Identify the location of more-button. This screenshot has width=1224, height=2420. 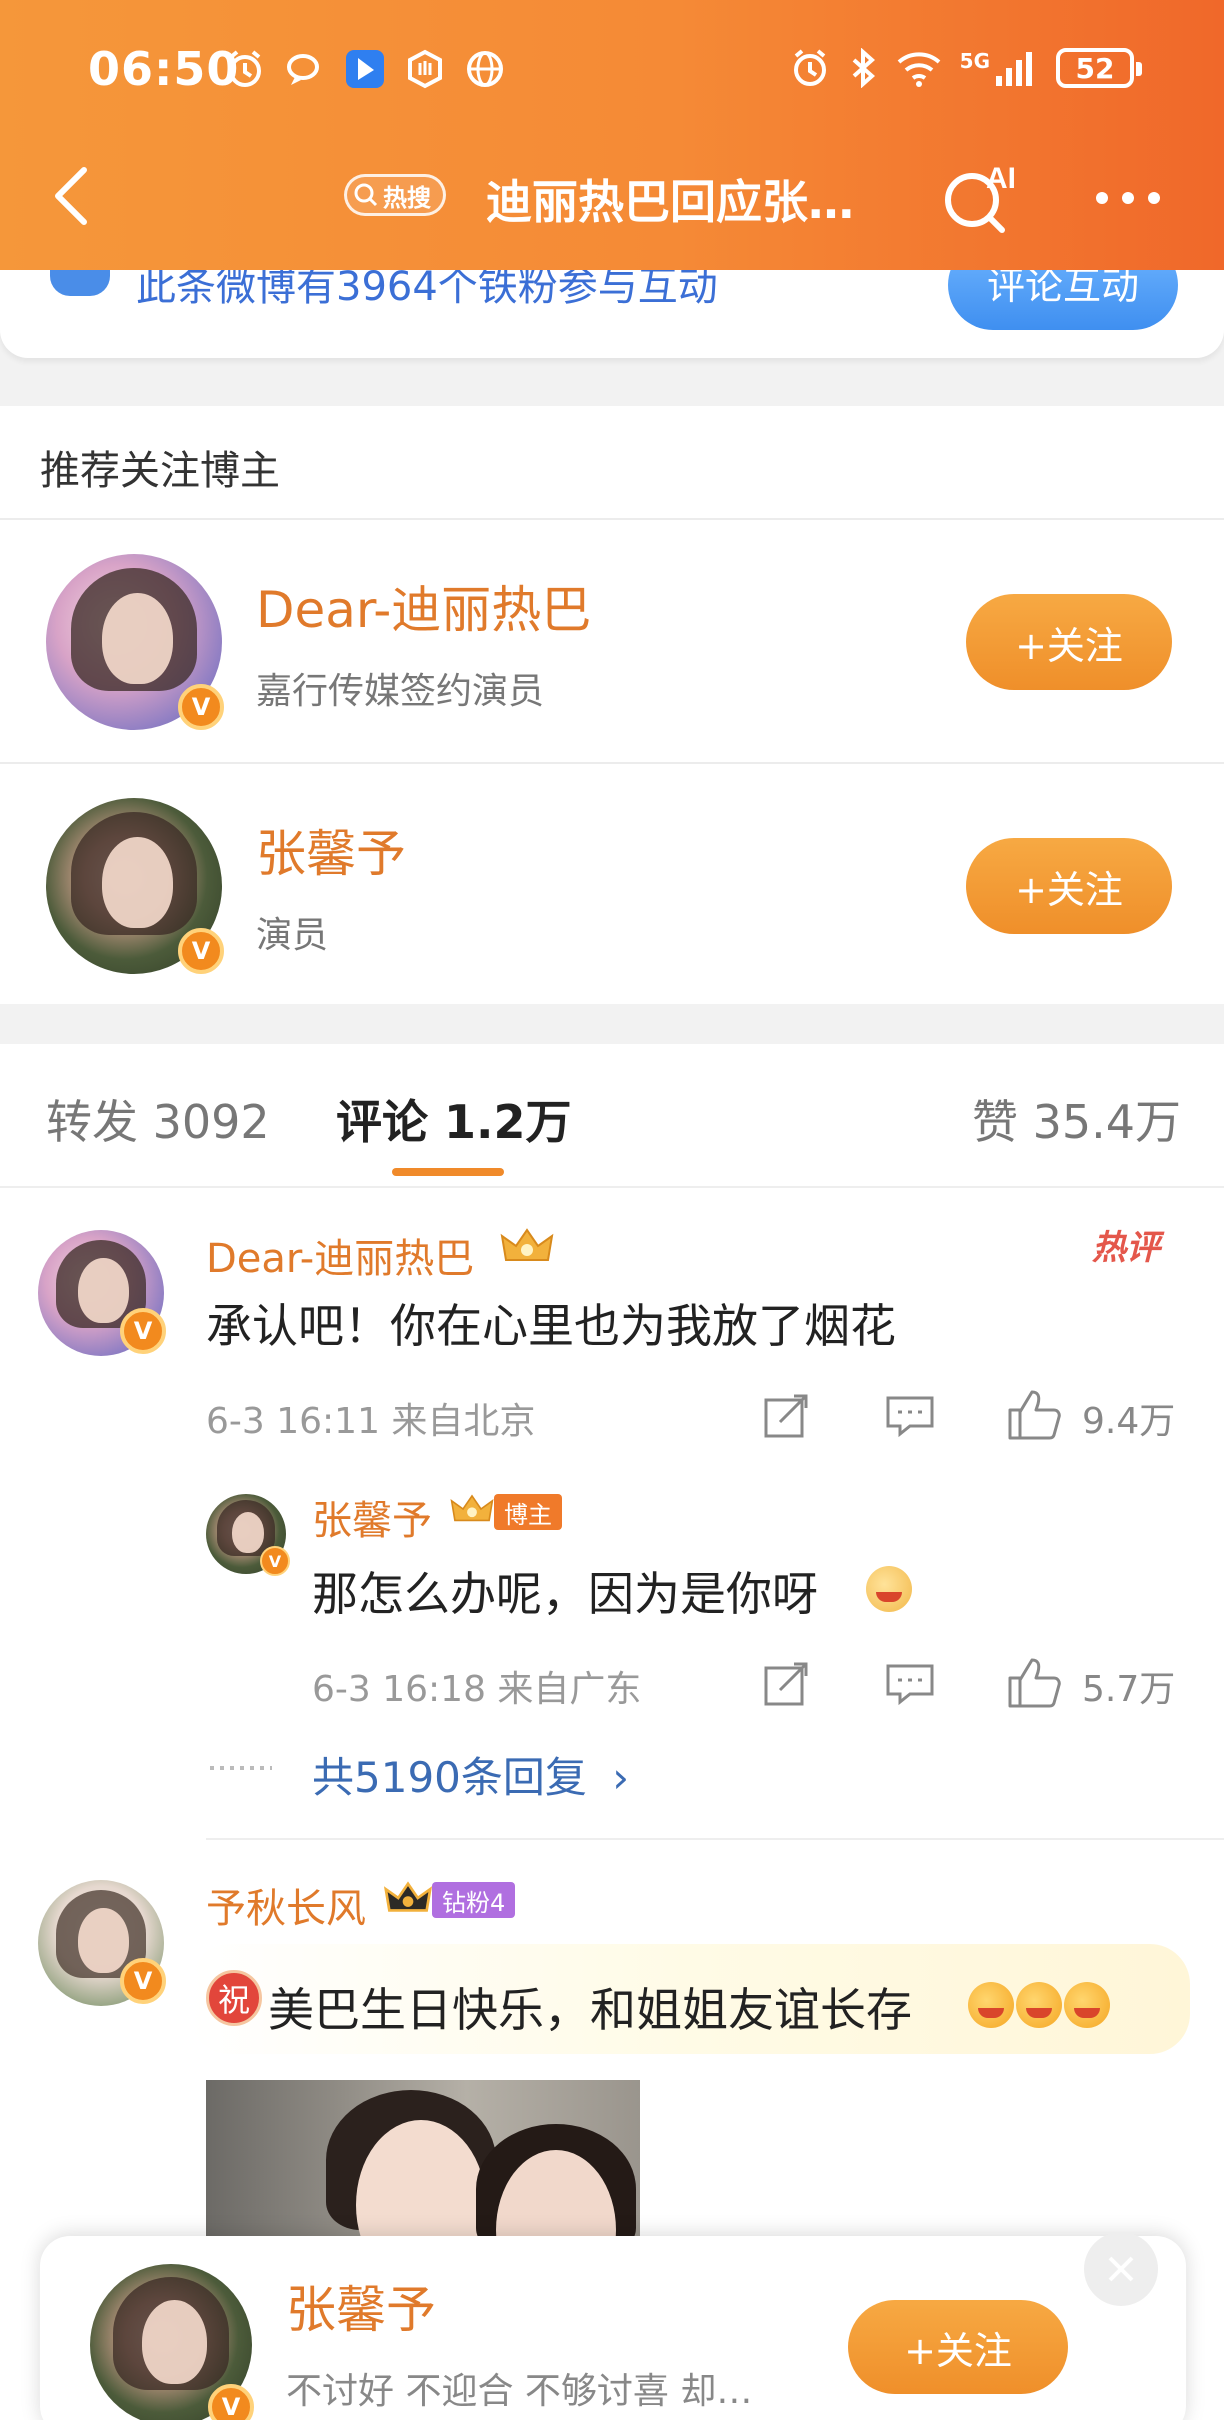
(1134, 198).